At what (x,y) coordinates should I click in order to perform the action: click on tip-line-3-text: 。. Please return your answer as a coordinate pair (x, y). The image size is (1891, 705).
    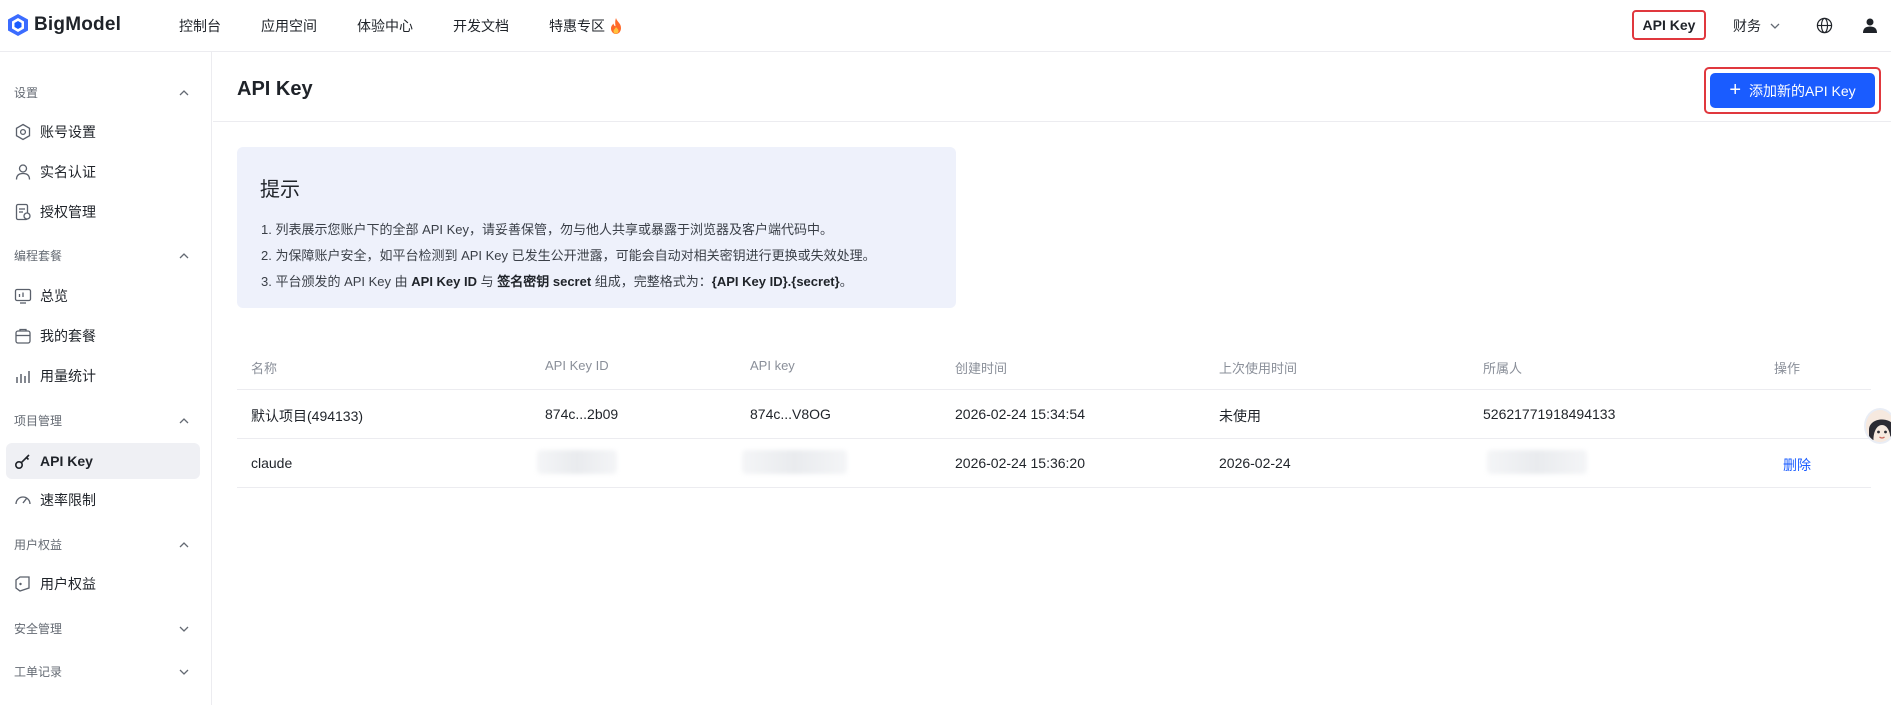
    Looking at the image, I should click on (846, 281).